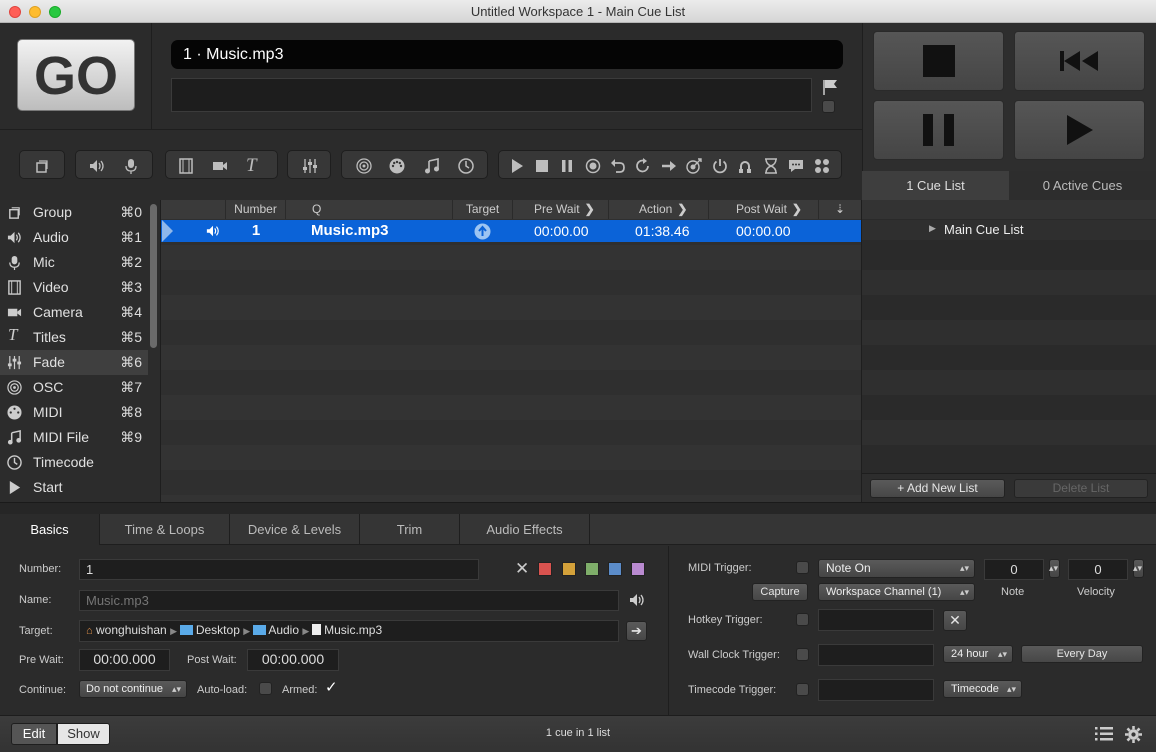 This screenshot has width=1156, height=752. I want to click on color-swatch-green, so click(592, 569).